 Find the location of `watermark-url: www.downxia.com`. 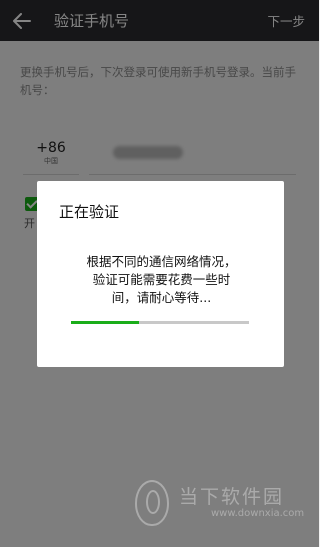

watermark-url: www.downxia.com is located at coordinates (258, 513).